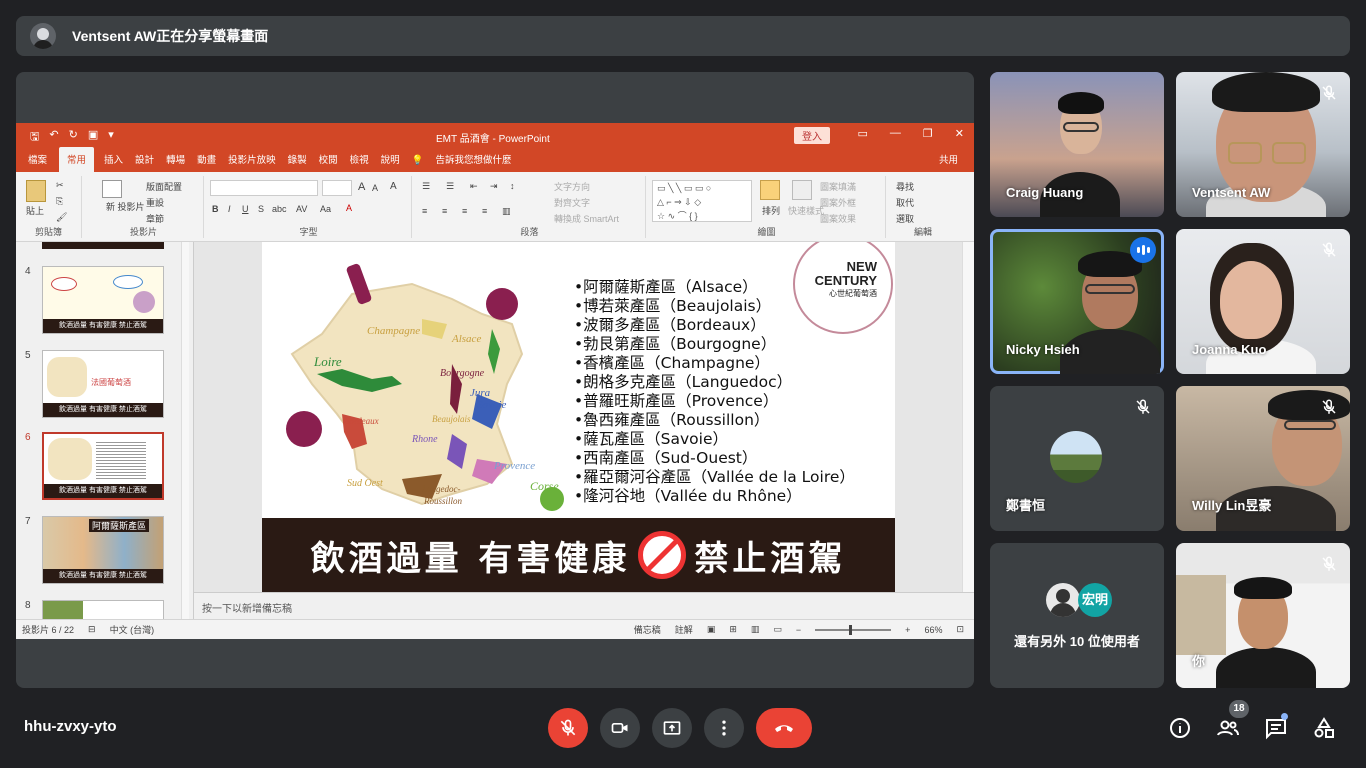 Image resolution: width=1366 pixels, height=768 pixels. Describe the element at coordinates (164, 186) in the screenshot. I see `layout-button: 版面配置` at that location.